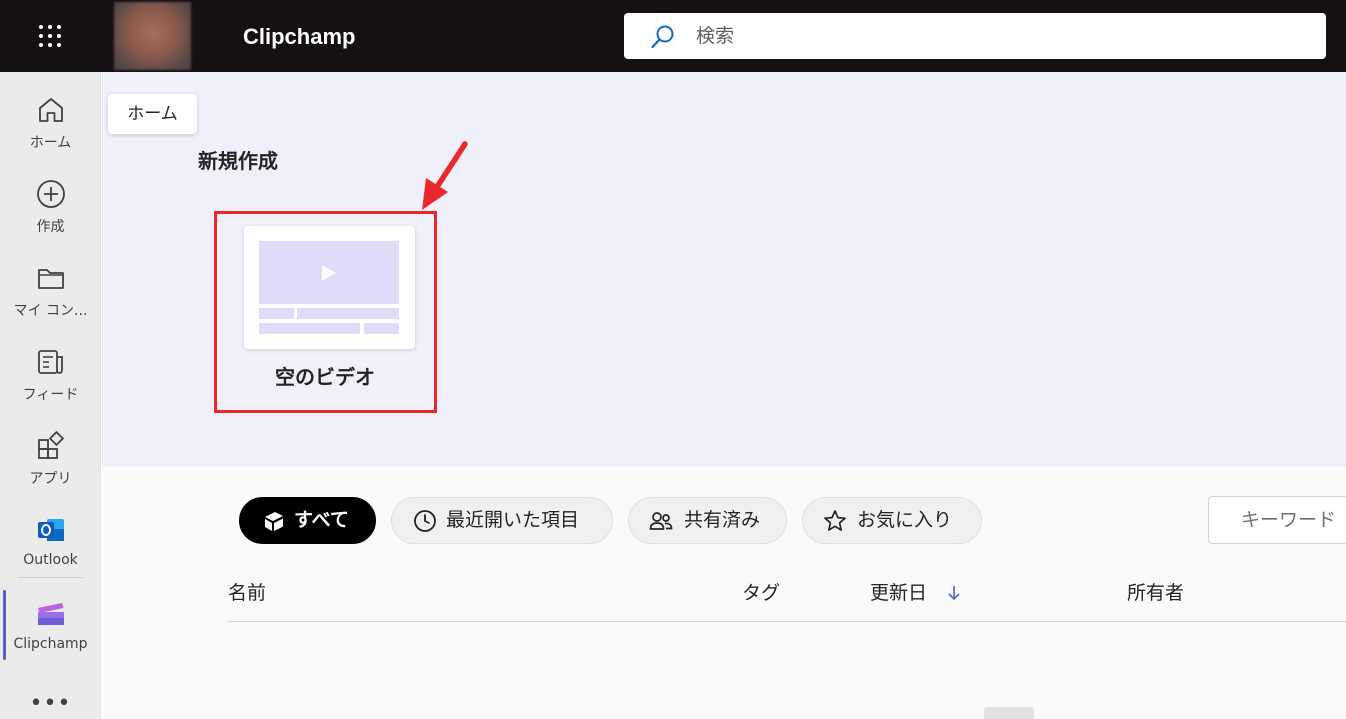 This screenshot has width=1346, height=719. I want to click on waffle-icon, so click(50, 36).